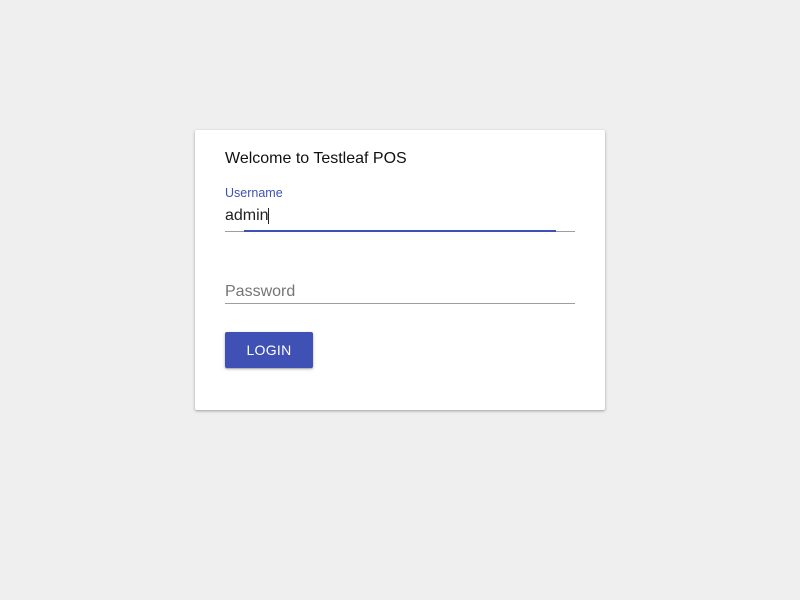  What do you see at coordinates (254, 193) in the screenshot?
I see `username-label: Username` at bounding box center [254, 193].